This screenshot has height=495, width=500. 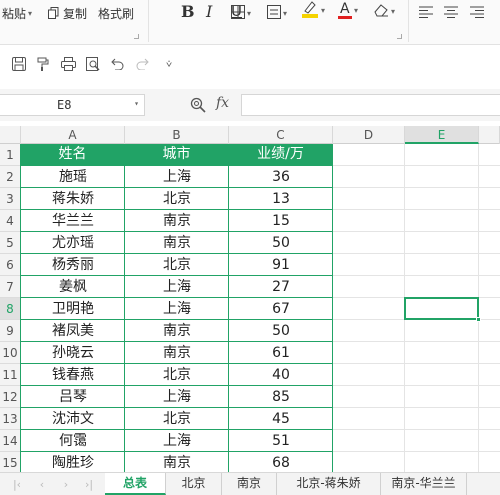 What do you see at coordinates (285, 13) in the screenshot?
I see `fill-pattern-dropdown-icon: ▾` at bounding box center [285, 13].